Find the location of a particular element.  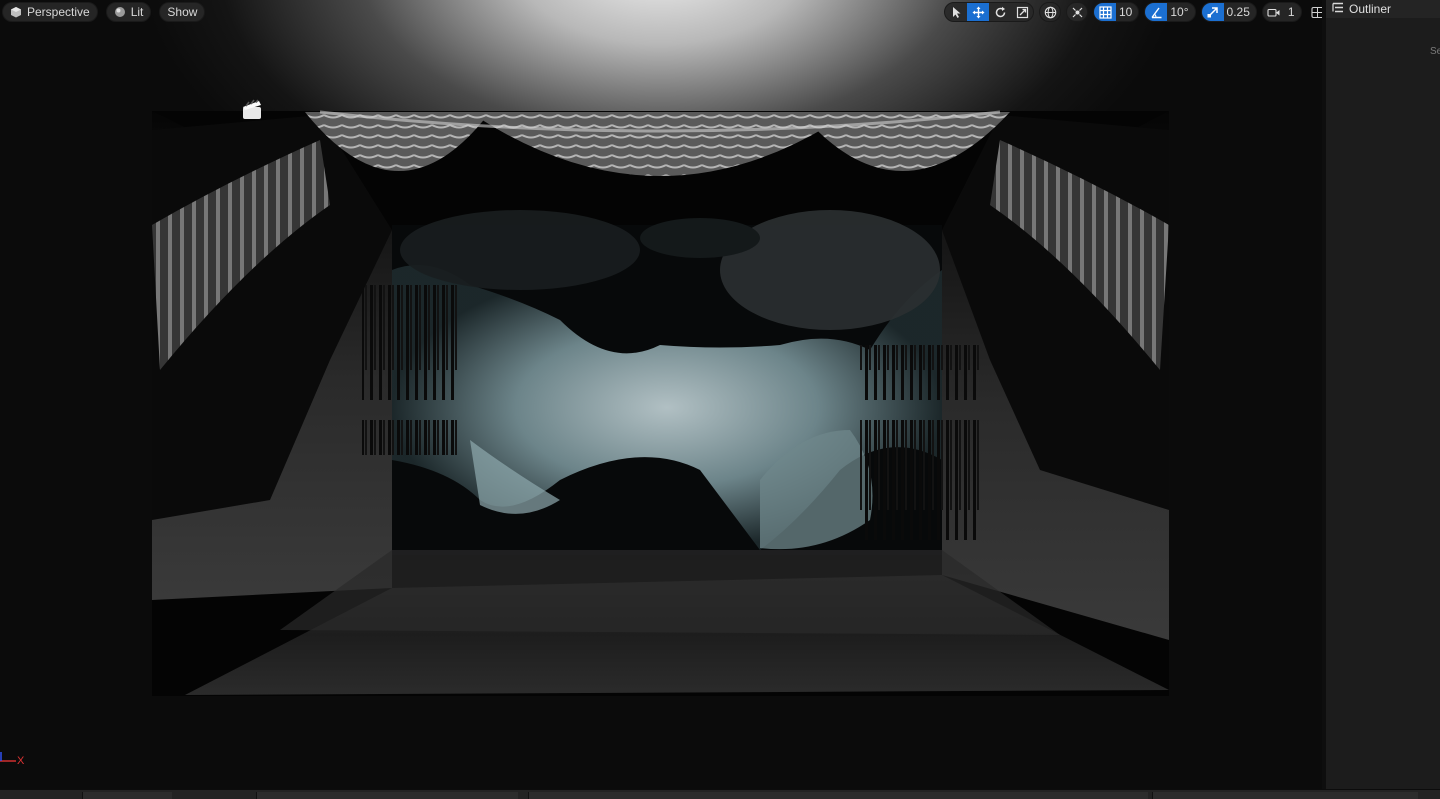

viewport-left-toolbar: Perspective Lit Show is located at coordinates (104, 12).